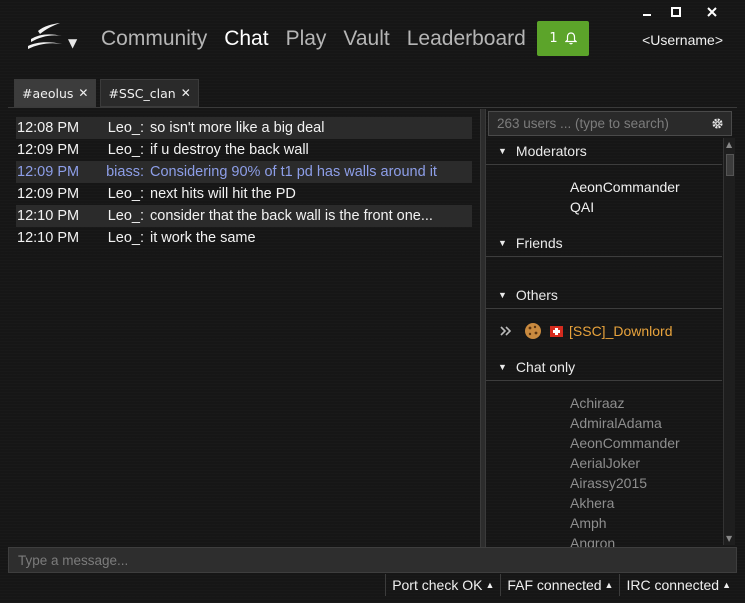 Image resolution: width=745 pixels, height=603 pixels. I want to click on tab-aeolus: #aeolus ✕, so click(55, 93).